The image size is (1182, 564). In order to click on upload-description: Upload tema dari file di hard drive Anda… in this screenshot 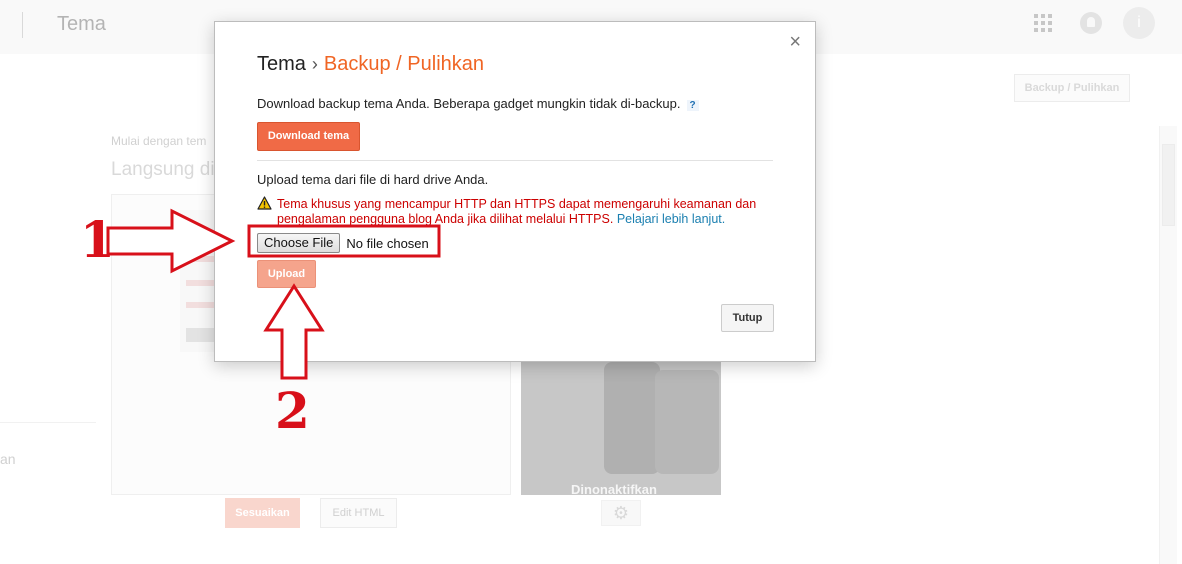, I will do `click(373, 179)`.